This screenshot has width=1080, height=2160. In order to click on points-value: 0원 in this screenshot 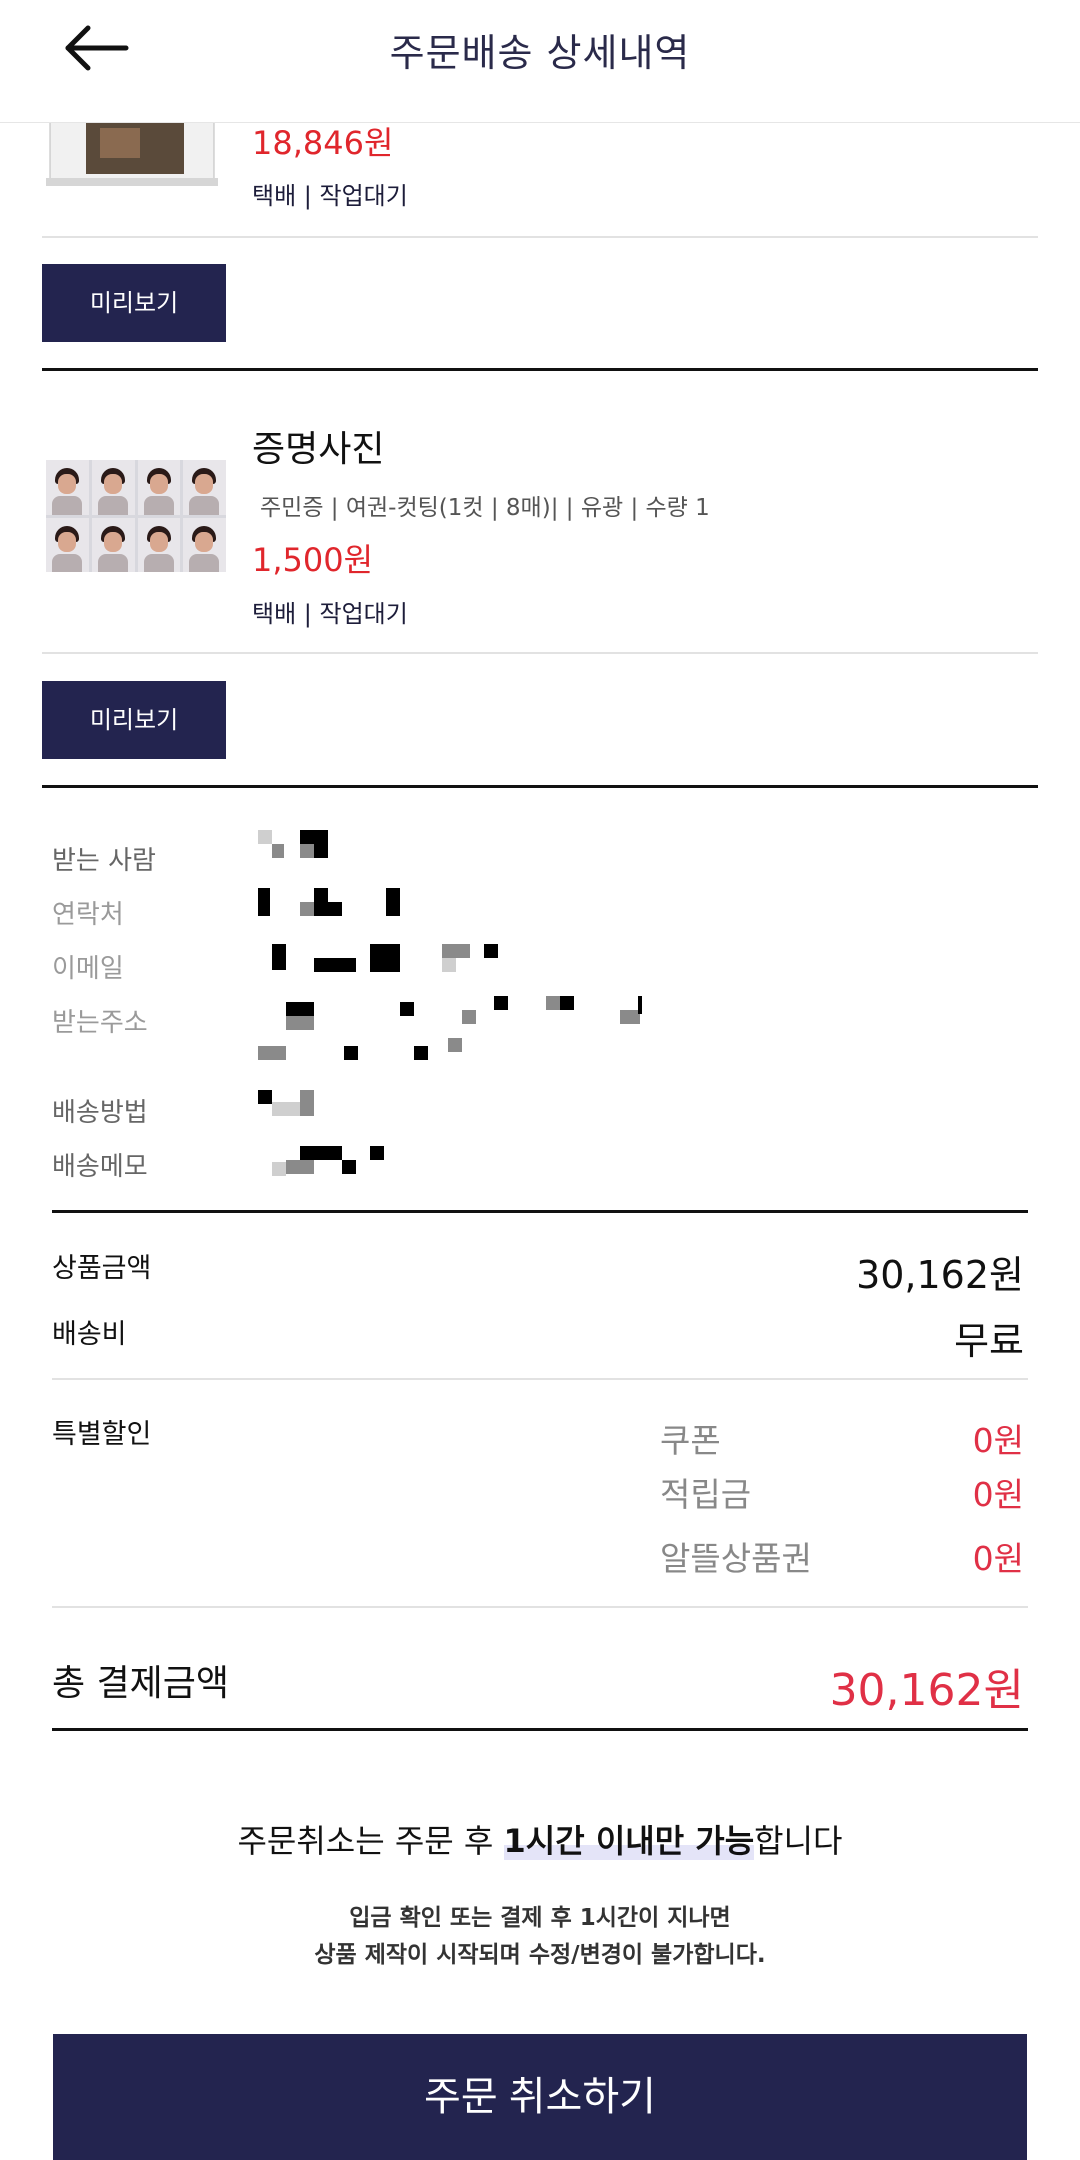, I will do `click(998, 1494)`.